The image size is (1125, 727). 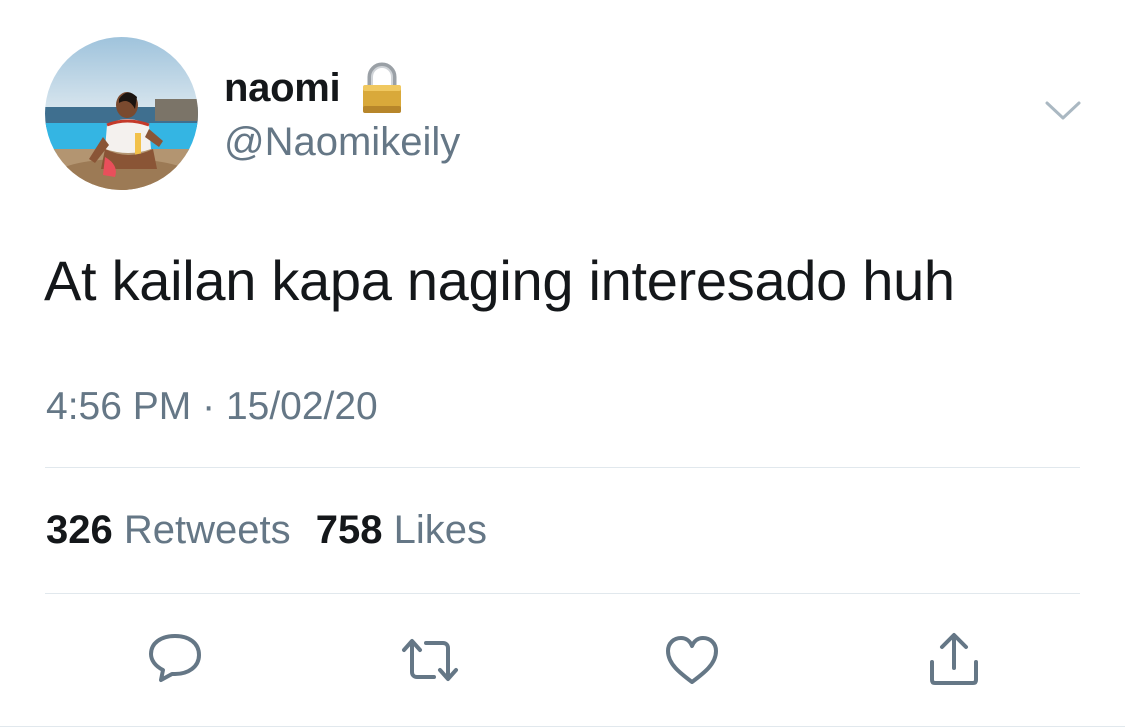 I want to click on reply-icon, so click(x=175, y=660).